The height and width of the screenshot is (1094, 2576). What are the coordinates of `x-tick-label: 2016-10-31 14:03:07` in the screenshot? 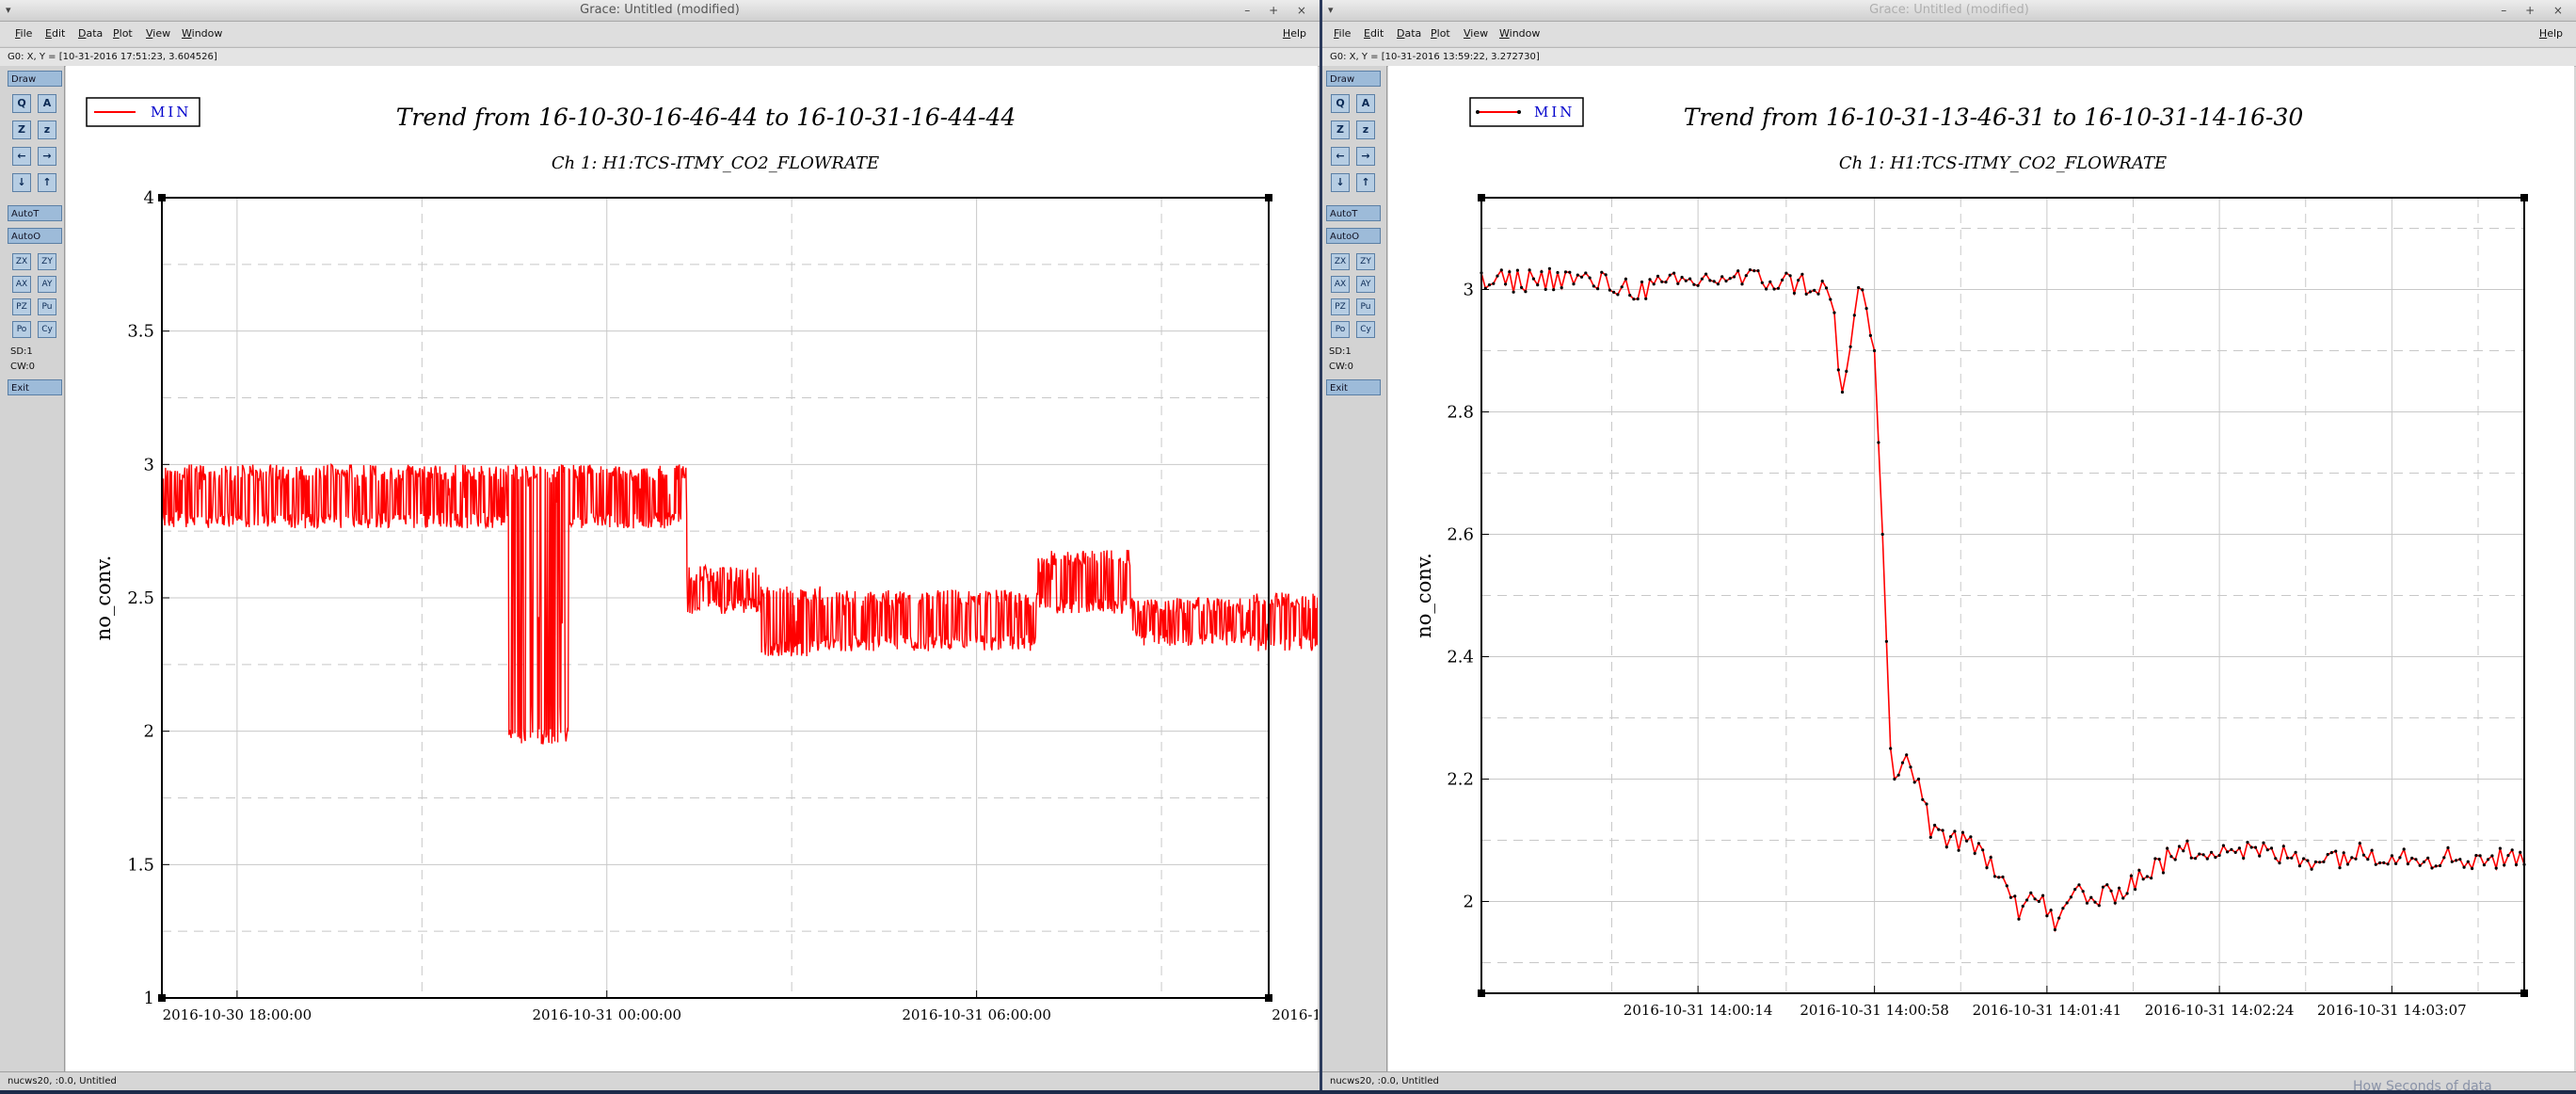 It's located at (2392, 1010).